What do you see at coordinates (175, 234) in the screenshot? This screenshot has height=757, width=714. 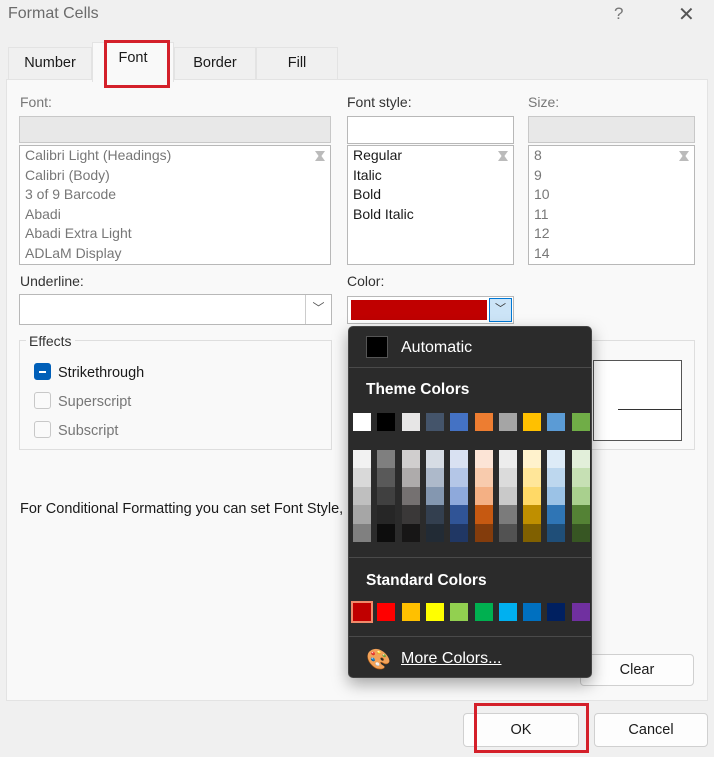 I see `list-item: Abadi Extra Light` at bounding box center [175, 234].